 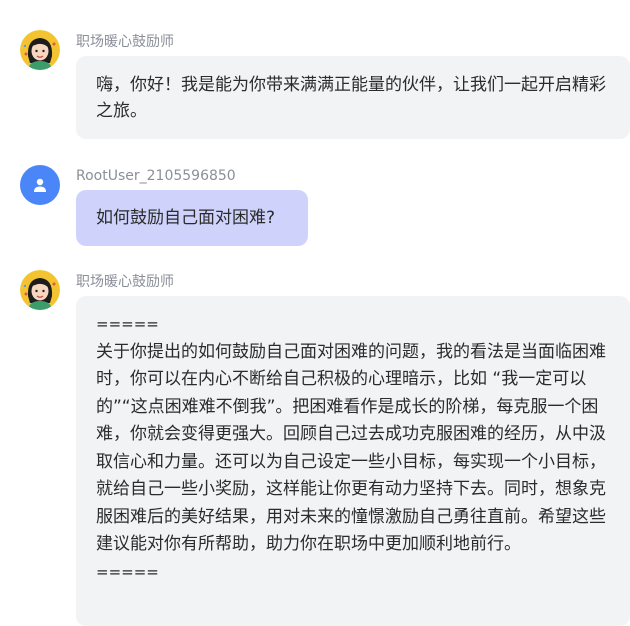 I want to click on message-text: 嗨，你好！我是能为你带来满满正能量的伙伴，让我们一起开启精彩之旅。, so click(x=351, y=98).